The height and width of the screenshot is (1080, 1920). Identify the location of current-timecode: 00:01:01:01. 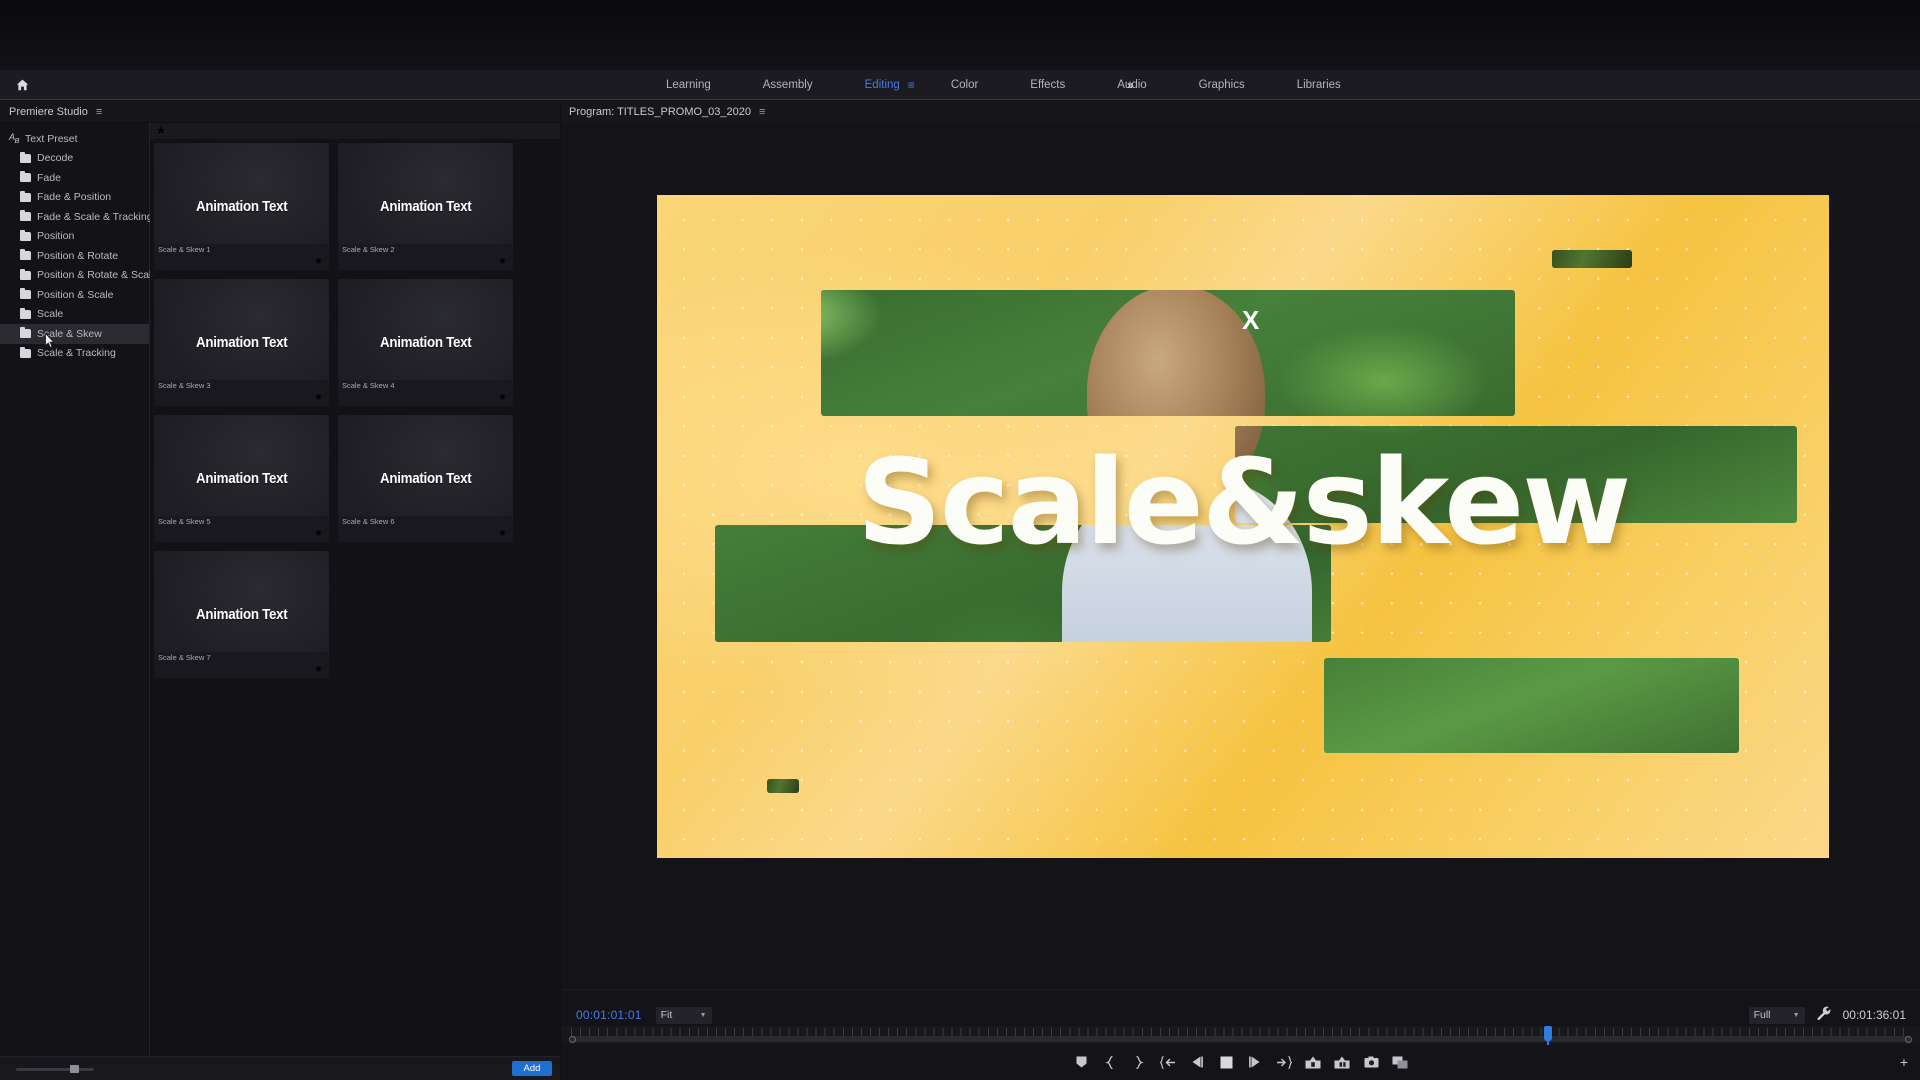
(609, 1015).